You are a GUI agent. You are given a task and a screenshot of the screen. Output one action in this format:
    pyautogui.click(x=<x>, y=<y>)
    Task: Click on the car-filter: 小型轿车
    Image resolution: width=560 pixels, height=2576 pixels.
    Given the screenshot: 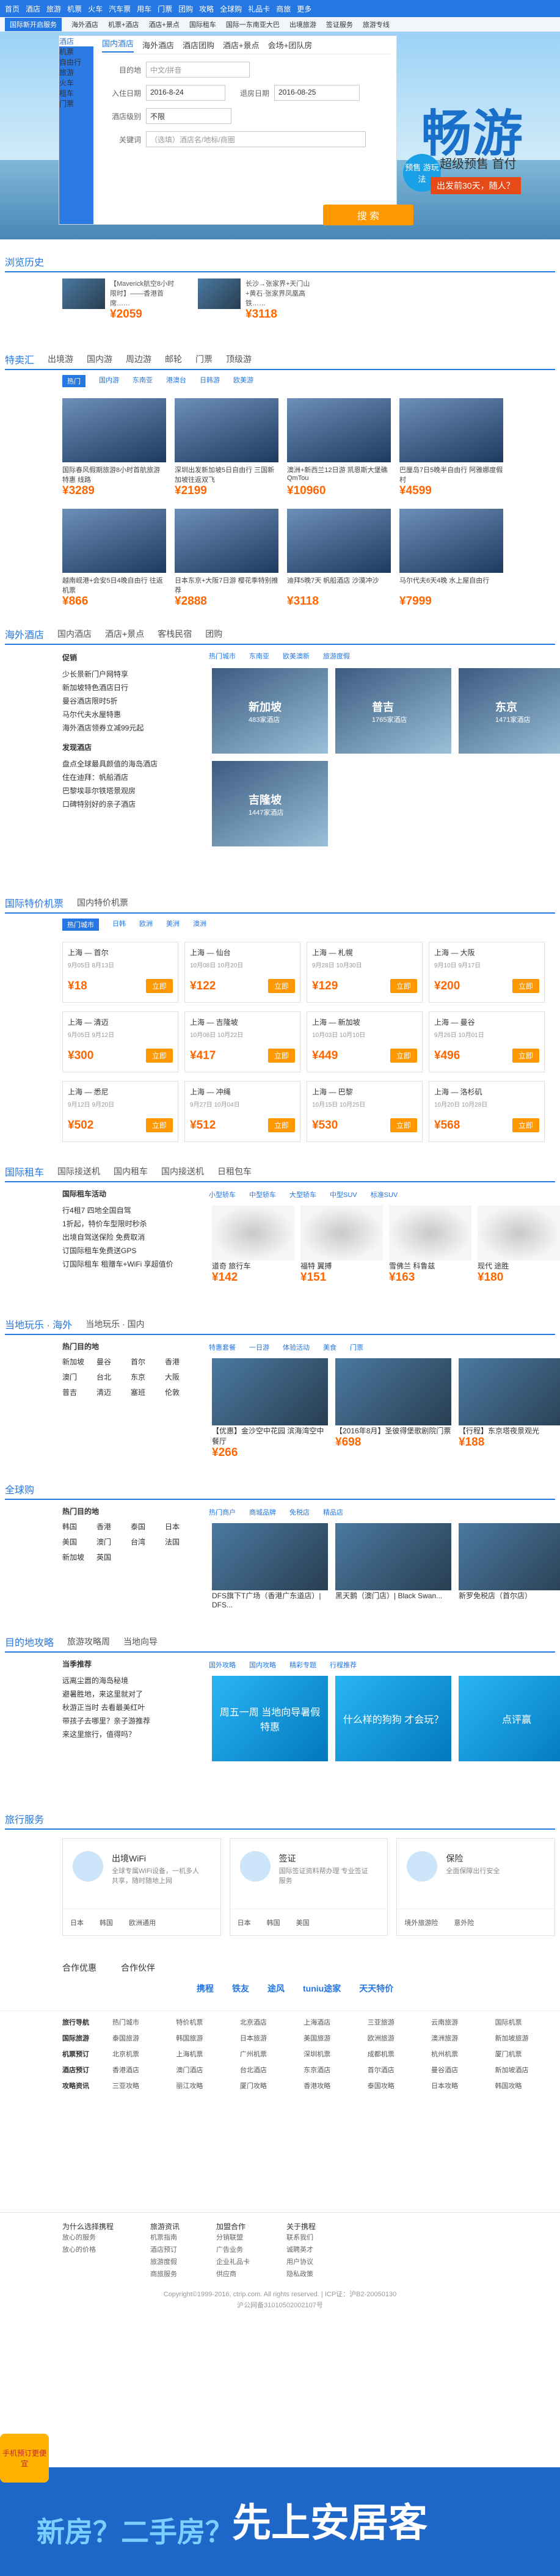 What is the action you would take?
    pyautogui.click(x=222, y=1194)
    